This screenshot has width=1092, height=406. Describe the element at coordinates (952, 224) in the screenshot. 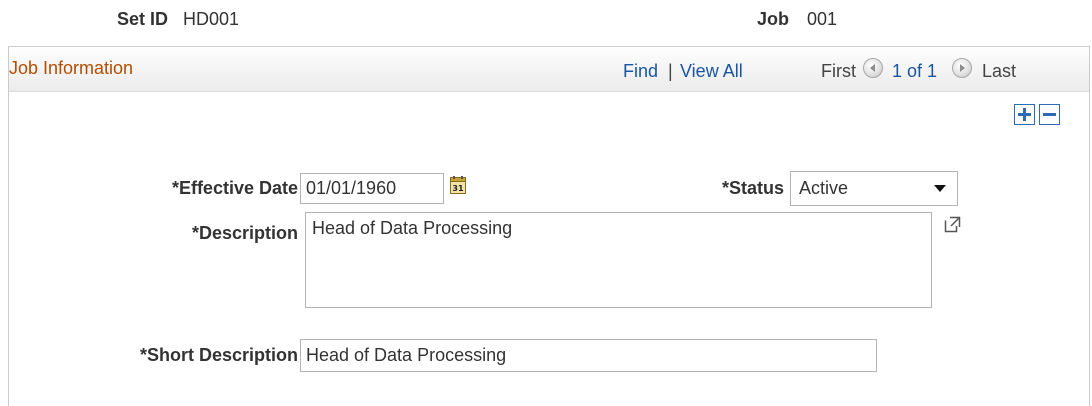

I see `expand-popup-icon` at that location.